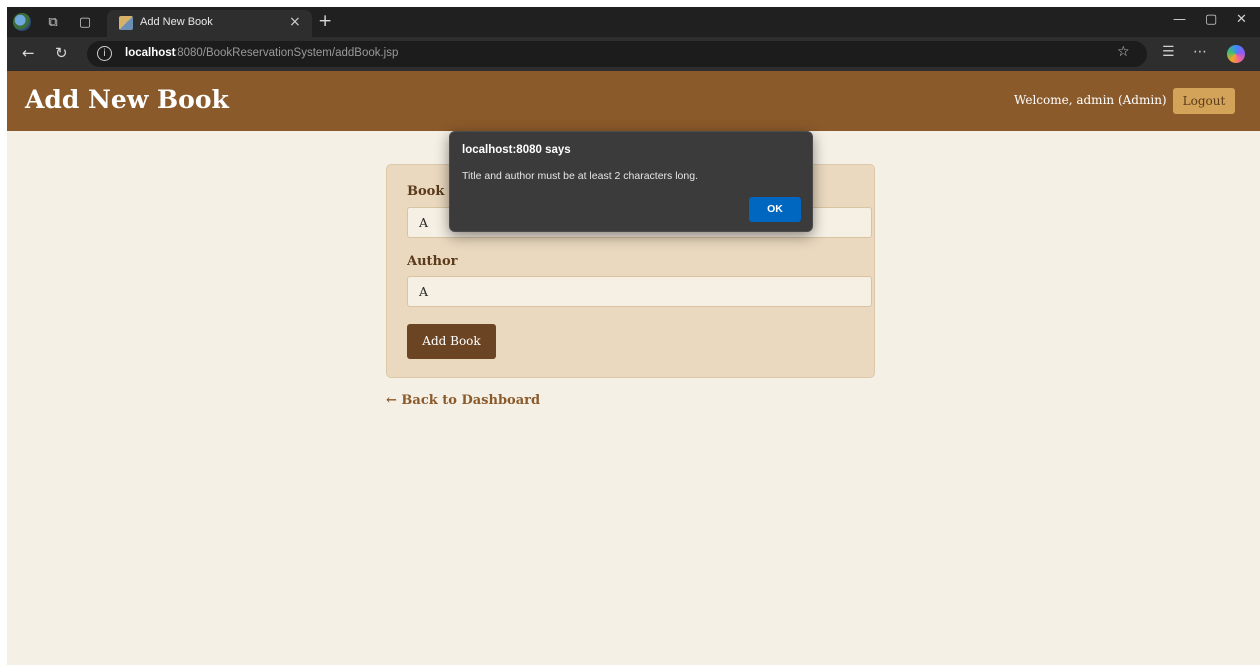 Image resolution: width=1260 pixels, height=665 pixels. What do you see at coordinates (286, 53) in the screenshot?
I see `url-path: :8080/BookReservationSystem/addBook.jsp` at bounding box center [286, 53].